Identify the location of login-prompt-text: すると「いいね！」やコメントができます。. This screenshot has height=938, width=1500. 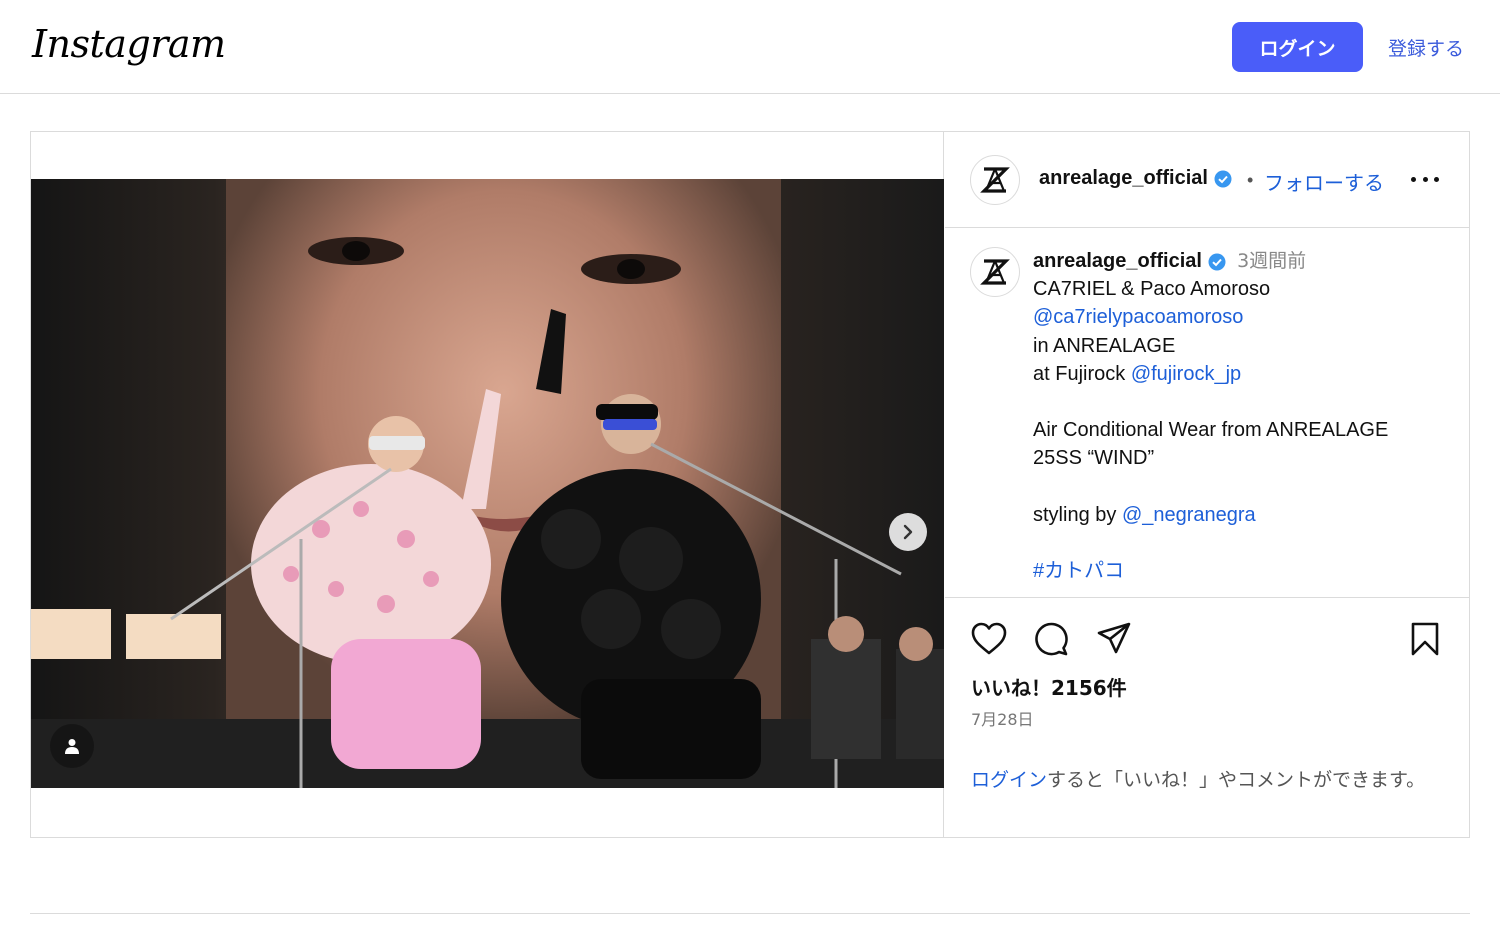
(1236, 780).